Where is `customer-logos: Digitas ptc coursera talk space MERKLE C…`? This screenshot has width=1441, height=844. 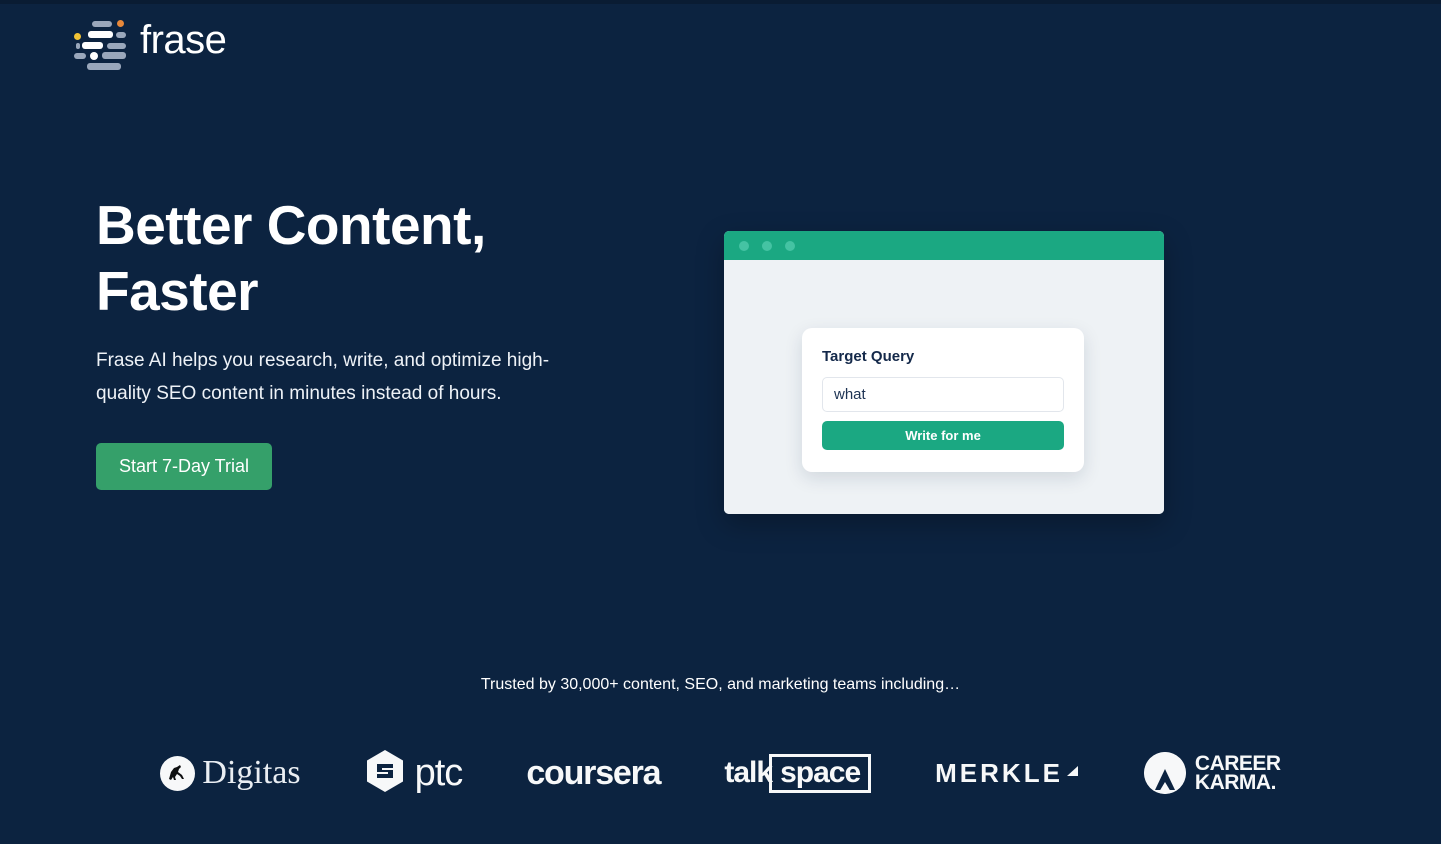
customer-logos: Digitas ptc coursera talk space MERKLE C… is located at coordinates (720, 773).